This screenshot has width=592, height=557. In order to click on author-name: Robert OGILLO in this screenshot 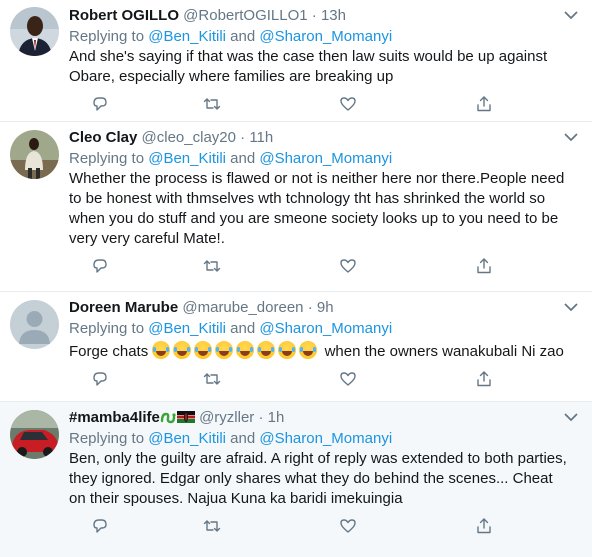, I will do `click(124, 15)`.